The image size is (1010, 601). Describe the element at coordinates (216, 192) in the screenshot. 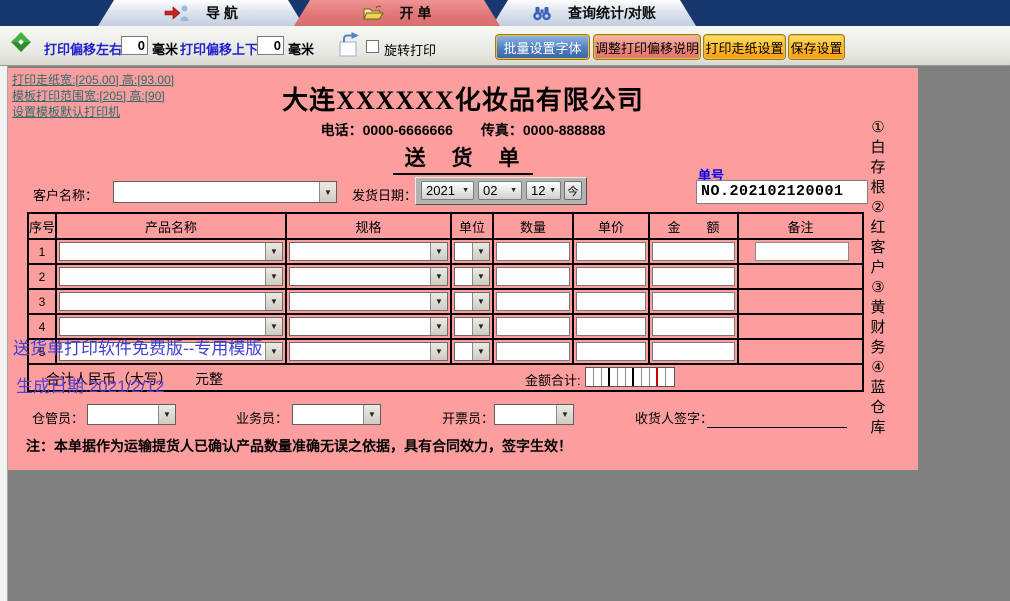

I see `customer-select-field` at that location.